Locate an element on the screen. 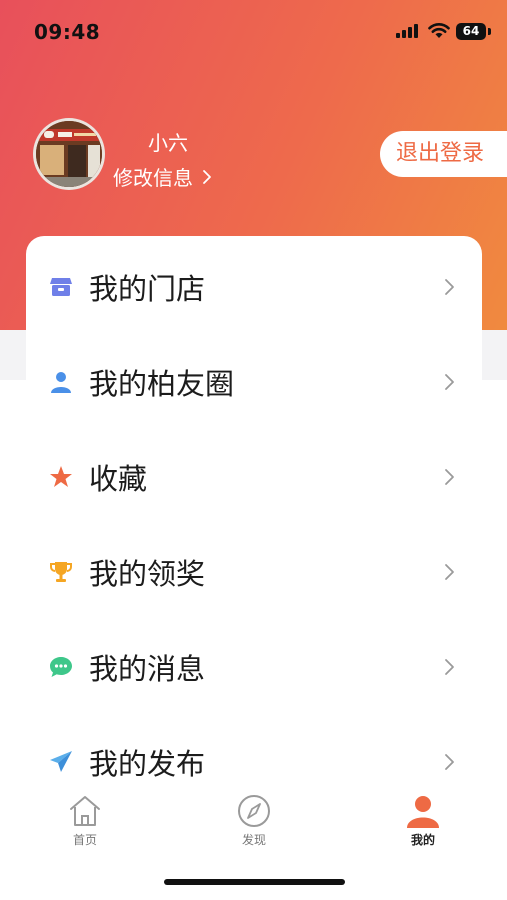 Image resolution: width=507 pixels, height=900 pixels. tab-discover: 发现 is located at coordinates (254, 824).